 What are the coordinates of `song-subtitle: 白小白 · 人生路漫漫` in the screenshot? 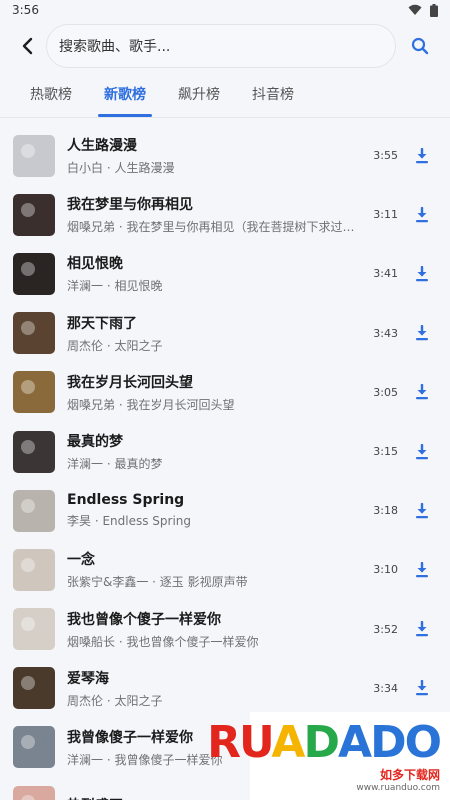 It's located at (121, 168).